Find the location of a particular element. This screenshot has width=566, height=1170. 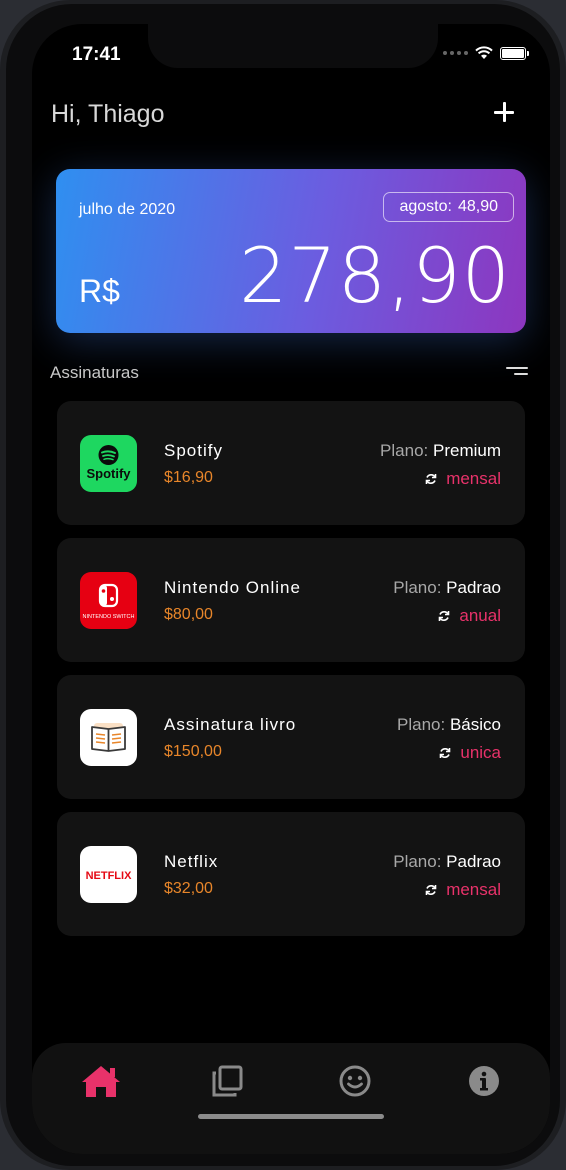

home-indicator is located at coordinates (291, 1116).